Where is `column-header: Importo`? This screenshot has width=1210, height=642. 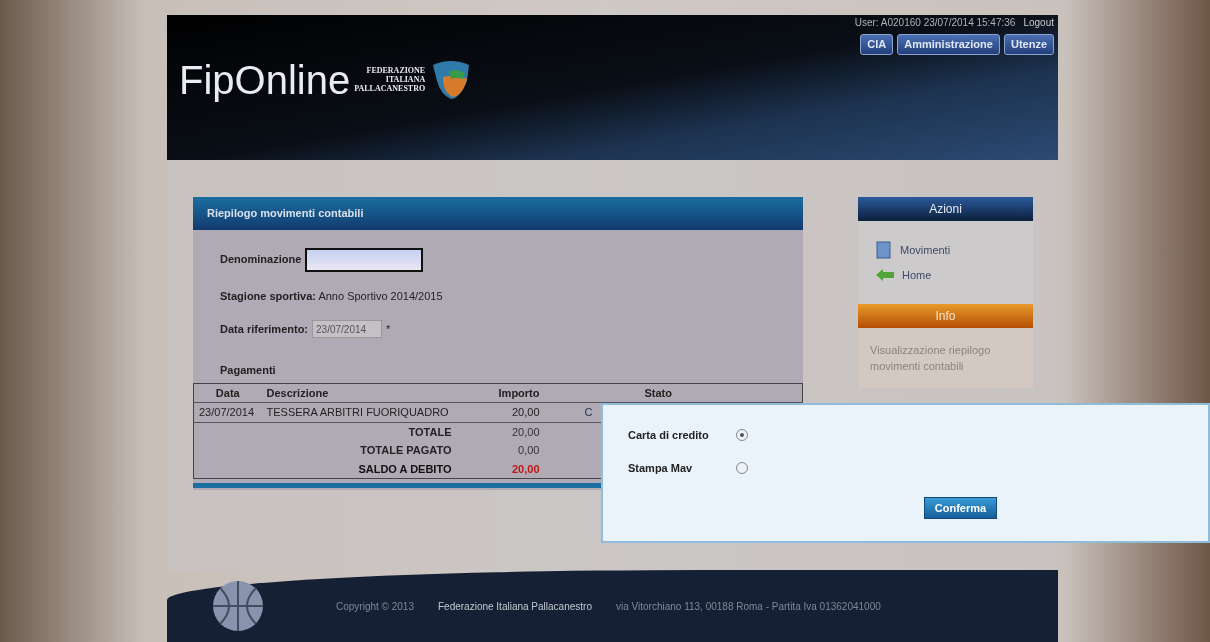
column-header: Importo is located at coordinates (508, 393).